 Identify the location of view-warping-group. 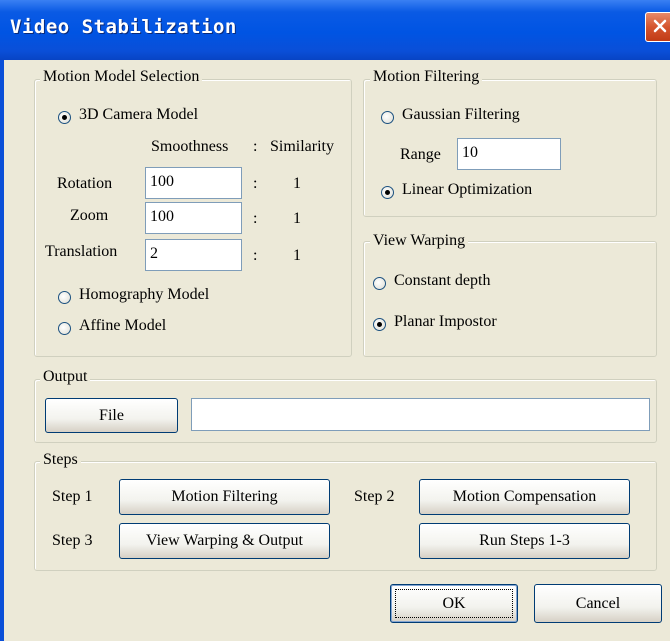
(510, 299).